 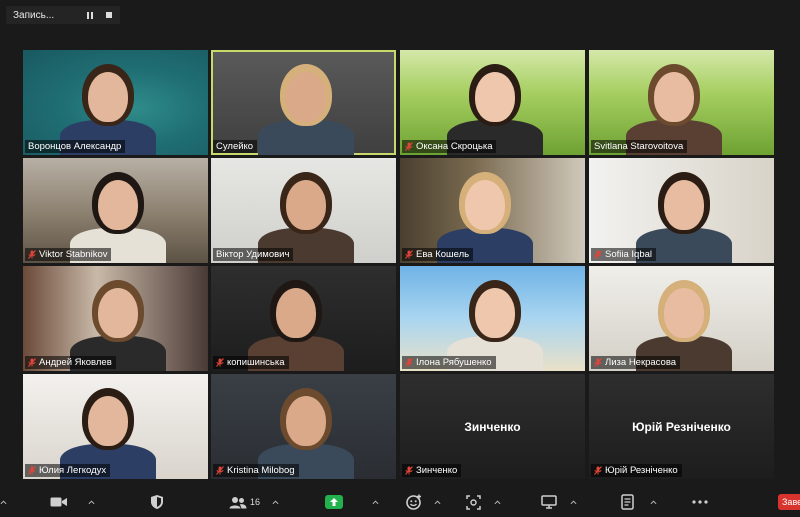 I want to click on participant-name: Сулейко, so click(x=235, y=146).